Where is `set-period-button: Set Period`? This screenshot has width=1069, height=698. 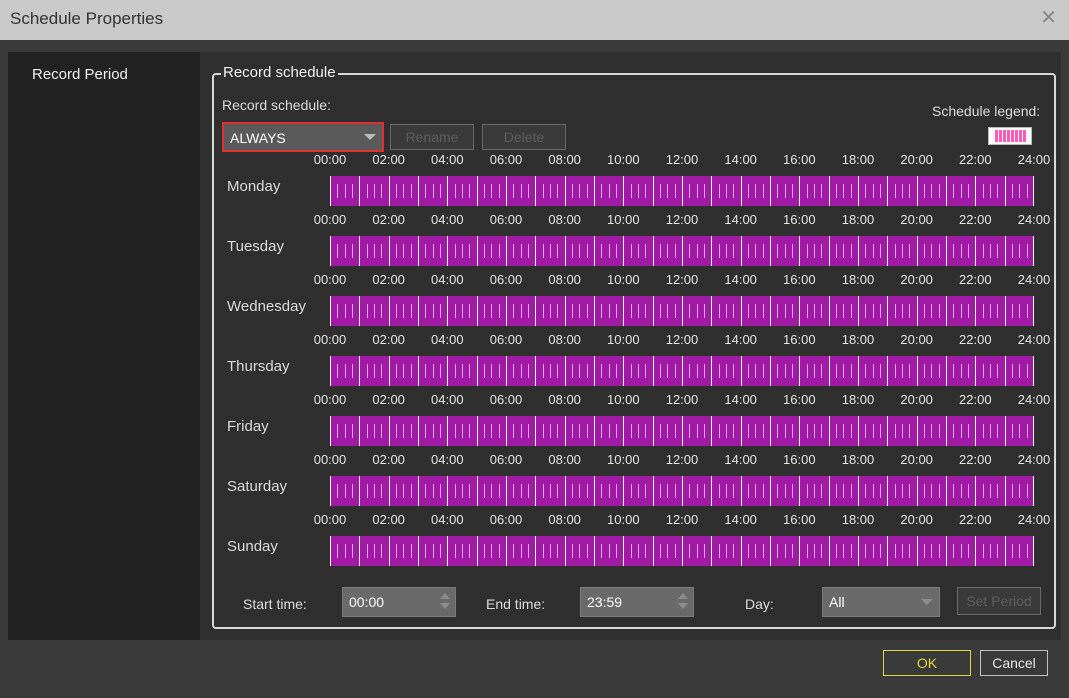
set-period-button: Set Period is located at coordinates (999, 601).